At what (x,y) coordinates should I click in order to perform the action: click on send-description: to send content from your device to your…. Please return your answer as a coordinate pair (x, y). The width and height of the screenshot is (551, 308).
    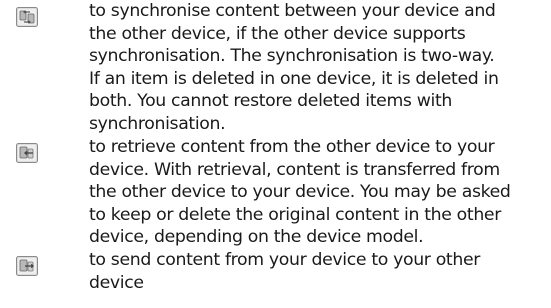
    Looking at the image, I should click on (284, 271).